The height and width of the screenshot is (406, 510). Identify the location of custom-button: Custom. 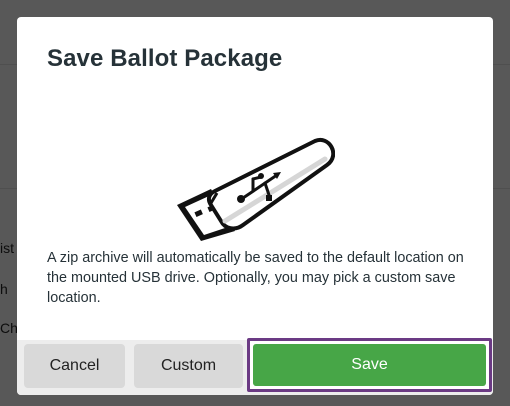
(188, 366).